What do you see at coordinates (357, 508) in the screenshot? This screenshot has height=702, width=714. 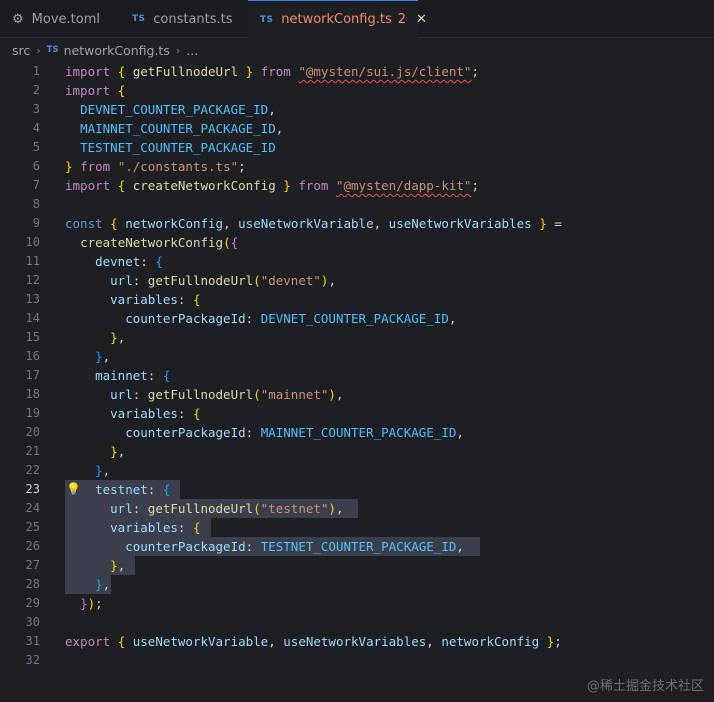 I see `code-line: 24 url: getFullnodeUrl("testnet"),` at bounding box center [357, 508].